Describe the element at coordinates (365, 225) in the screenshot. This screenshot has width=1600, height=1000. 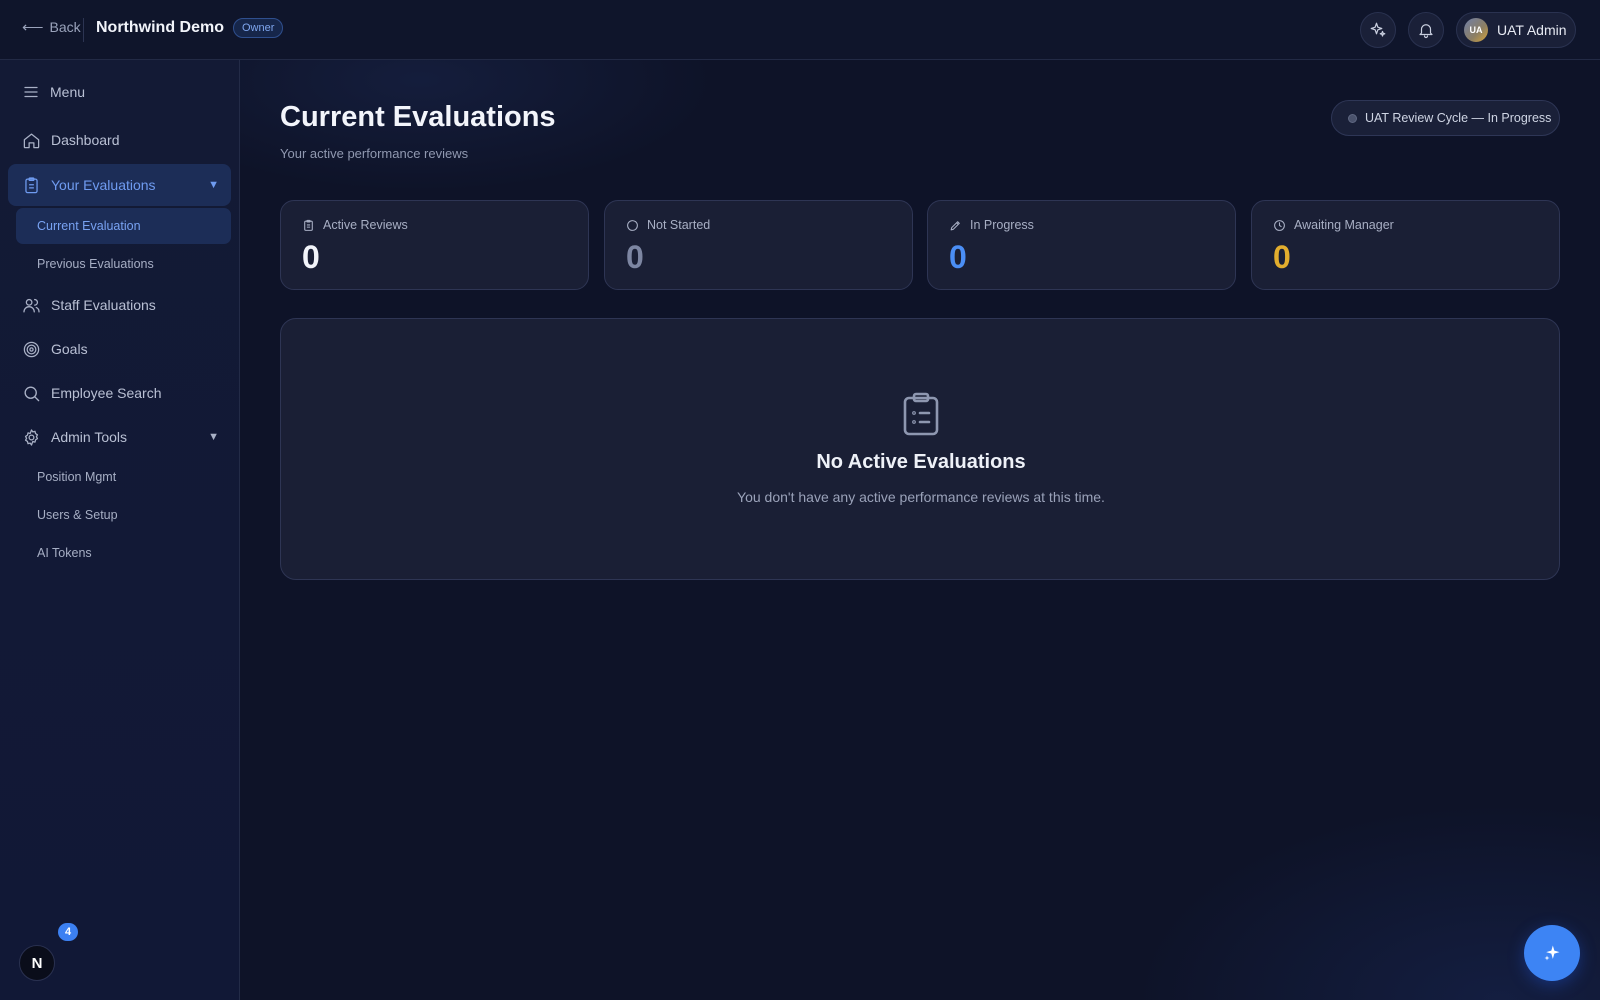
I see `stat-label: Active Reviews` at that location.